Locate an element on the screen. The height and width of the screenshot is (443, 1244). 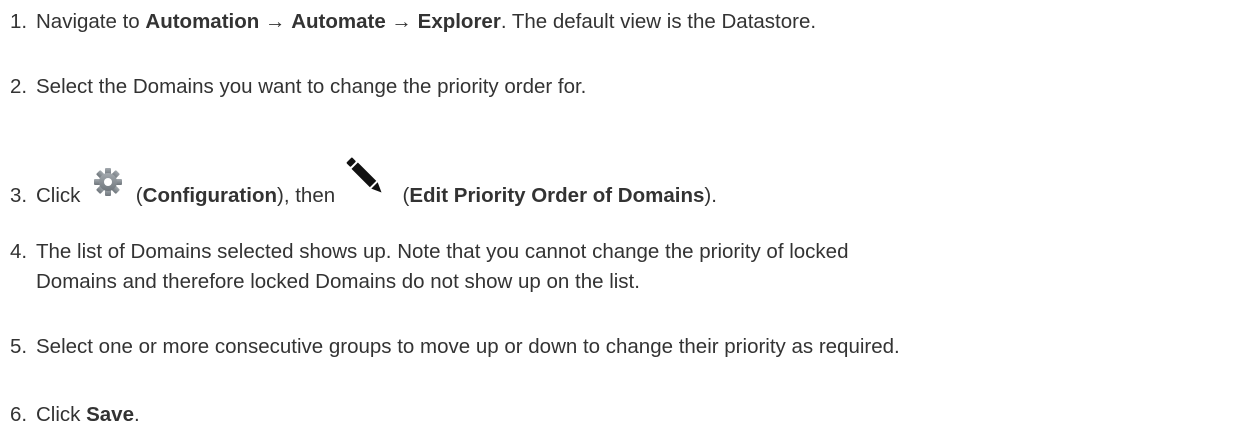
save-label: Save is located at coordinates (110, 414).